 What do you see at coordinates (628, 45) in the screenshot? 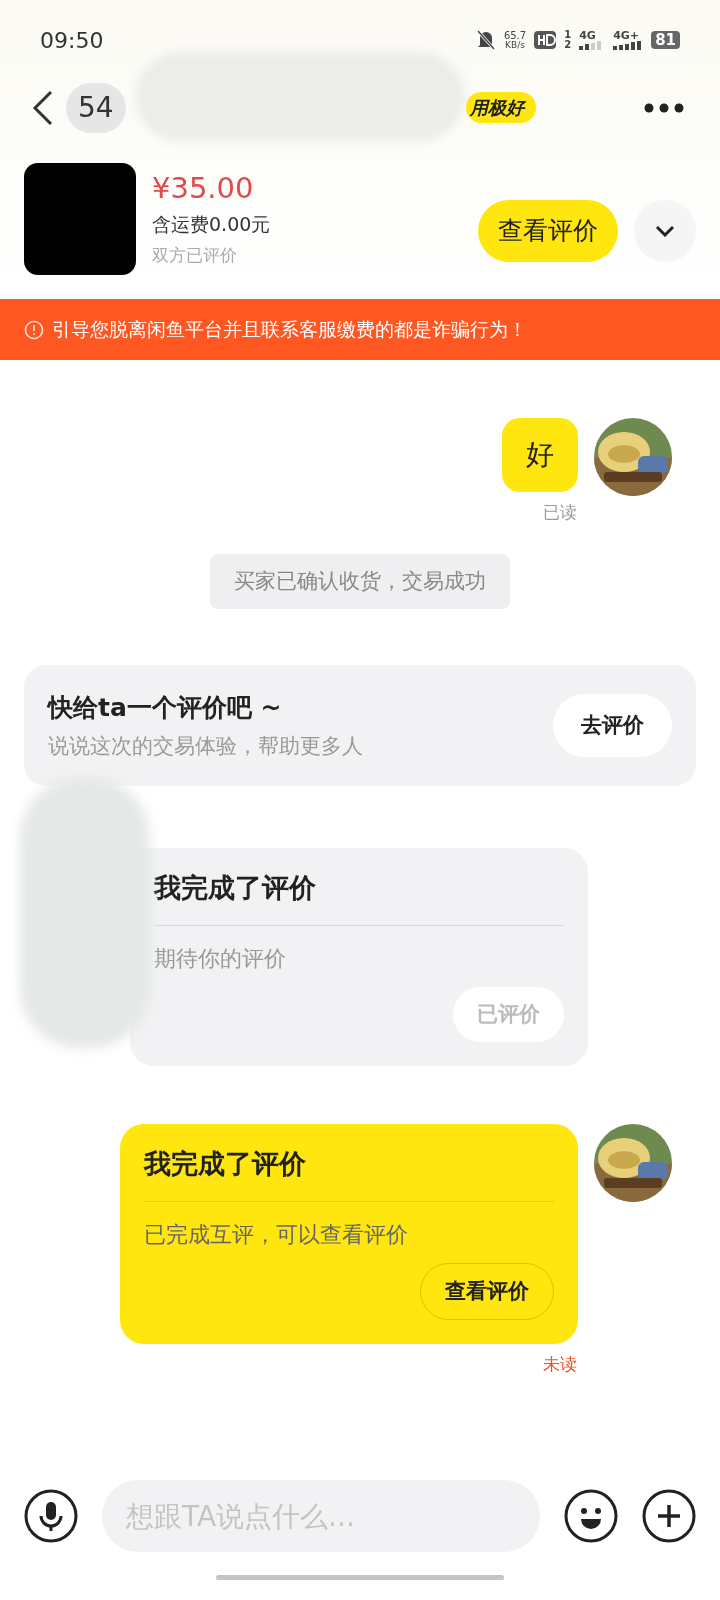
I see `signal-icon` at bounding box center [628, 45].